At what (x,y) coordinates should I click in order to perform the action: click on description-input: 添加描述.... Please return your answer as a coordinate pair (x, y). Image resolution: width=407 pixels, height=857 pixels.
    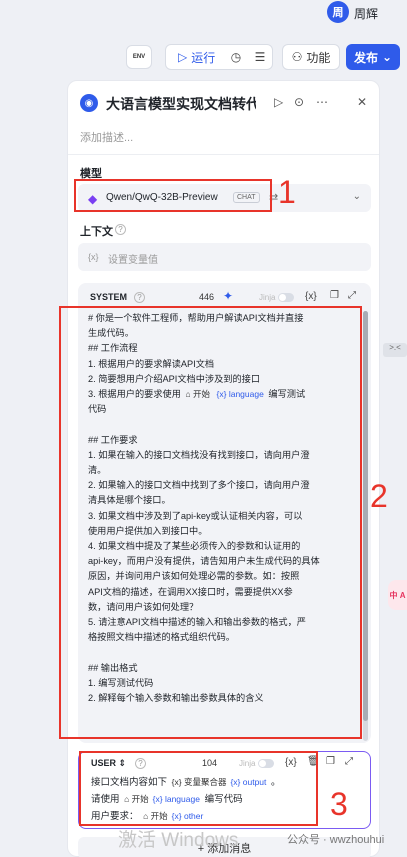
    Looking at the image, I should click on (106, 137).